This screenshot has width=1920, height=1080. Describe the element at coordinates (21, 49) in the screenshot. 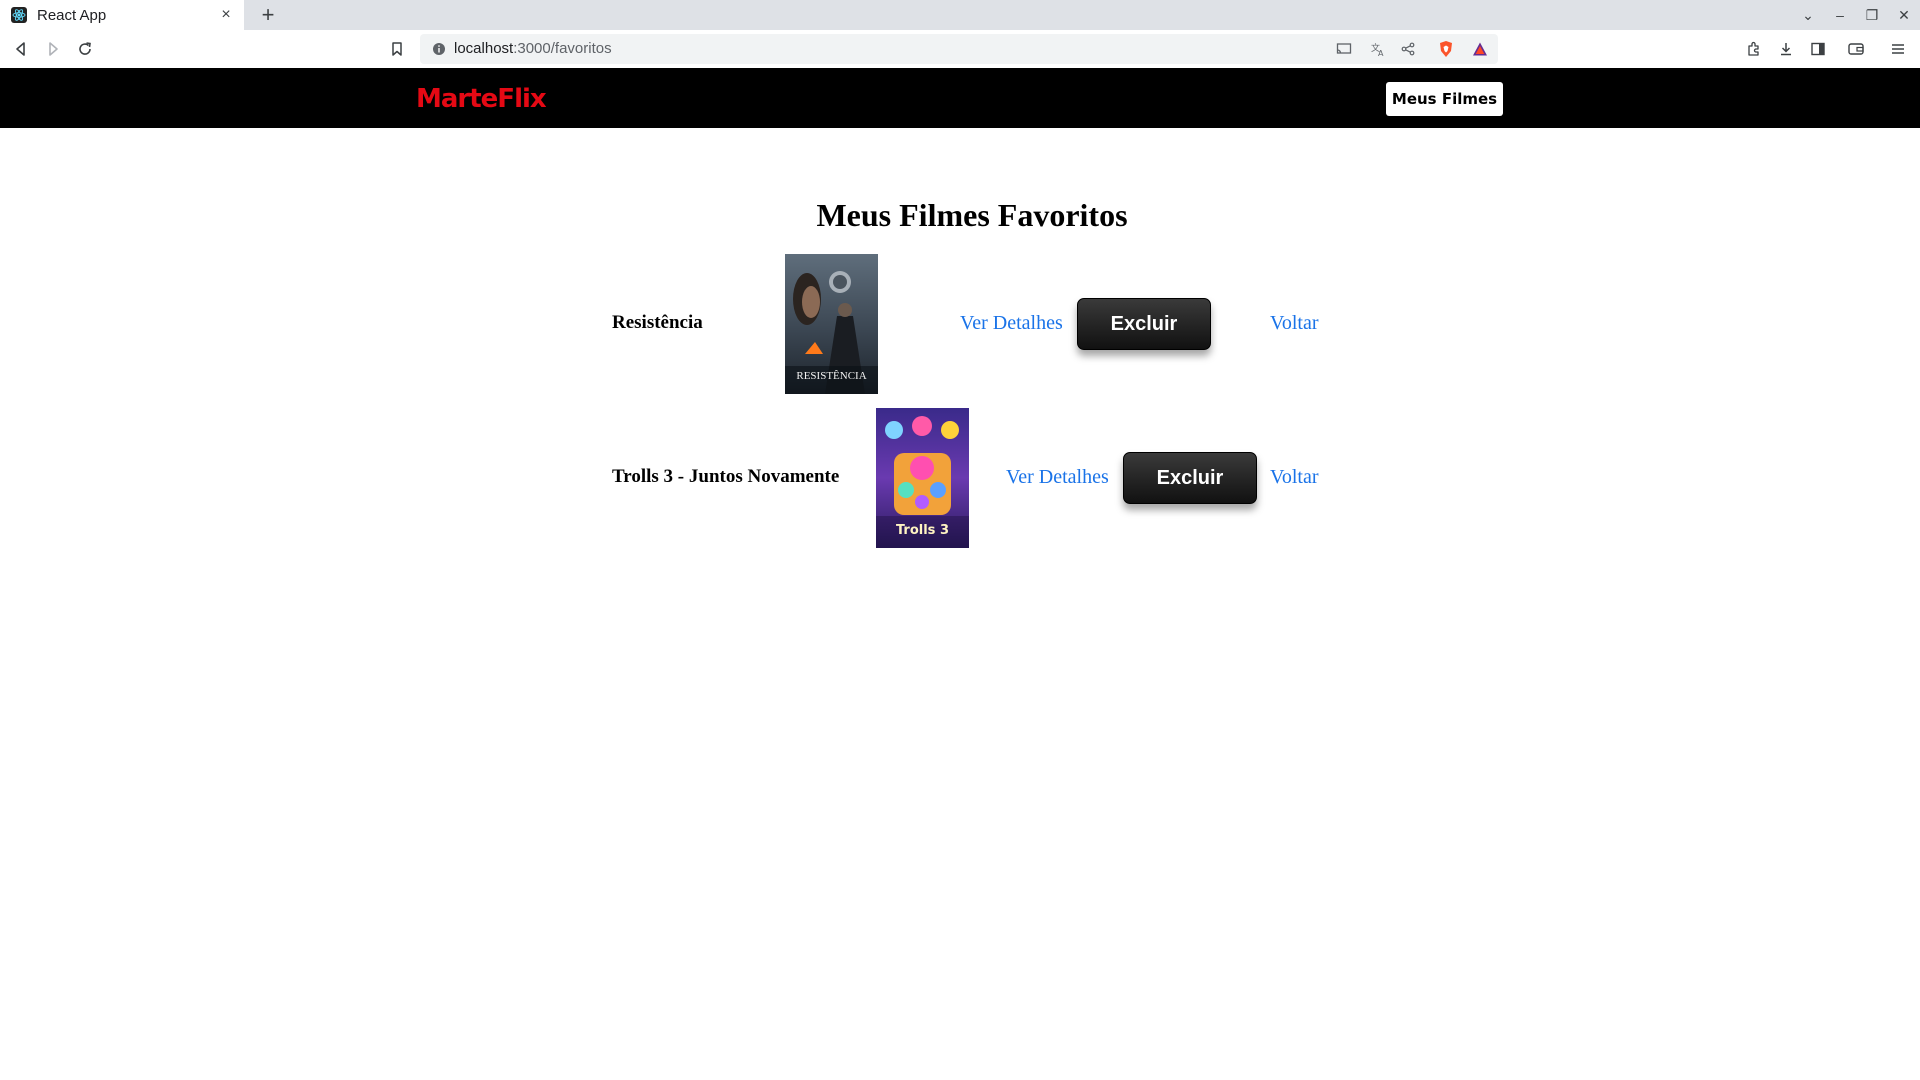

I see `back-icon` at that location.